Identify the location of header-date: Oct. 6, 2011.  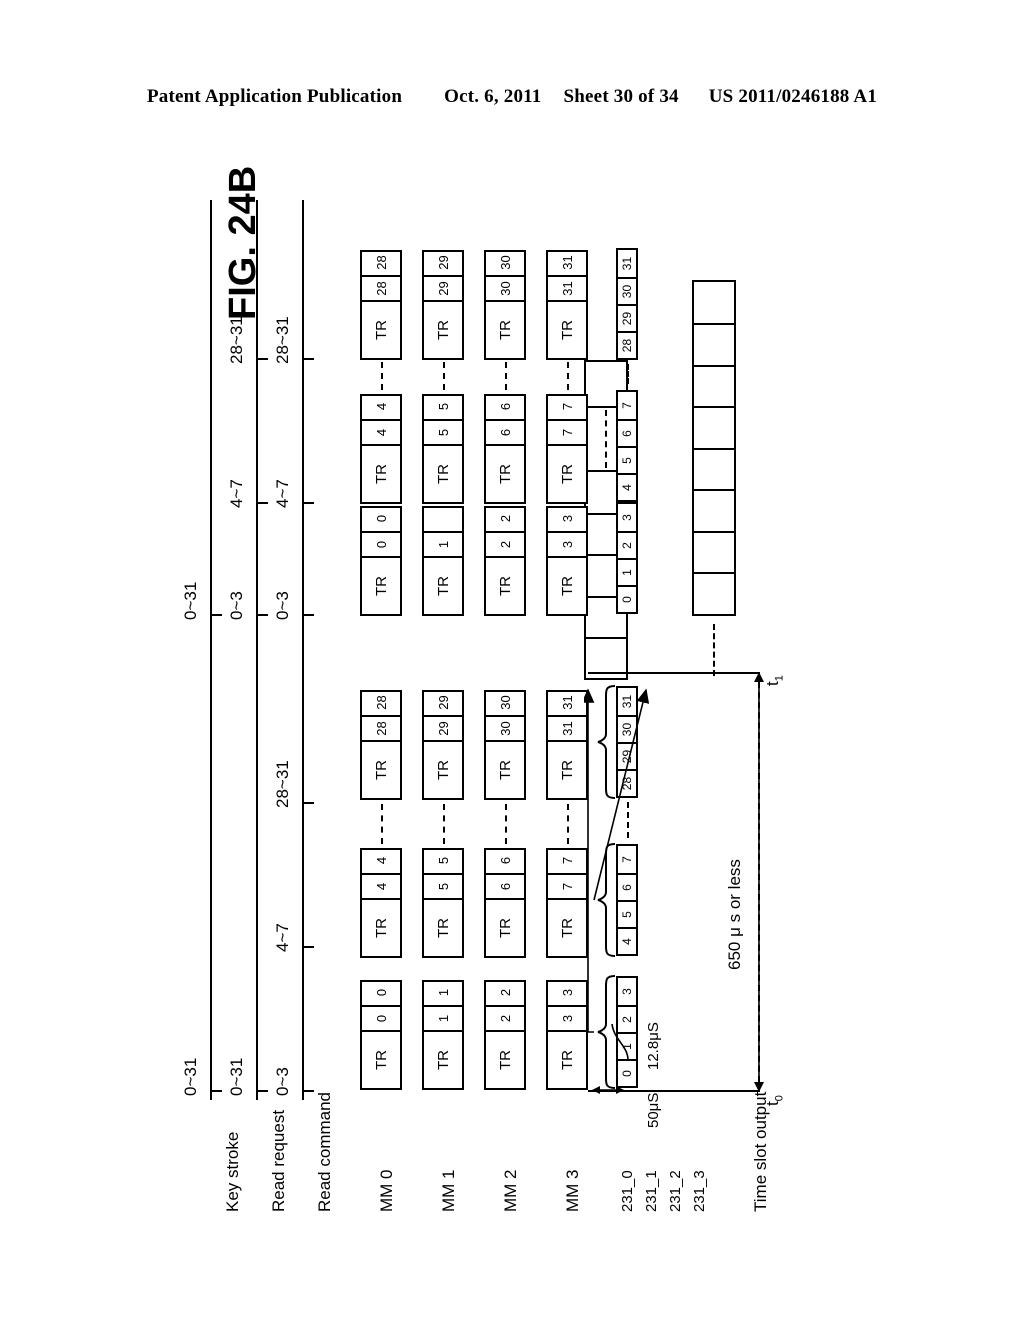
(493, 96).